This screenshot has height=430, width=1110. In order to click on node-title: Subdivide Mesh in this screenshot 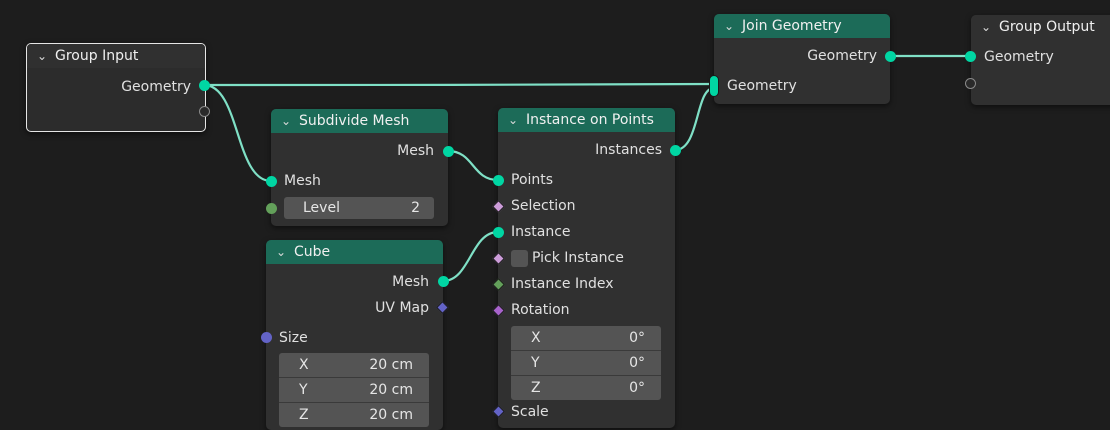, I will do `click(354, 121)`.